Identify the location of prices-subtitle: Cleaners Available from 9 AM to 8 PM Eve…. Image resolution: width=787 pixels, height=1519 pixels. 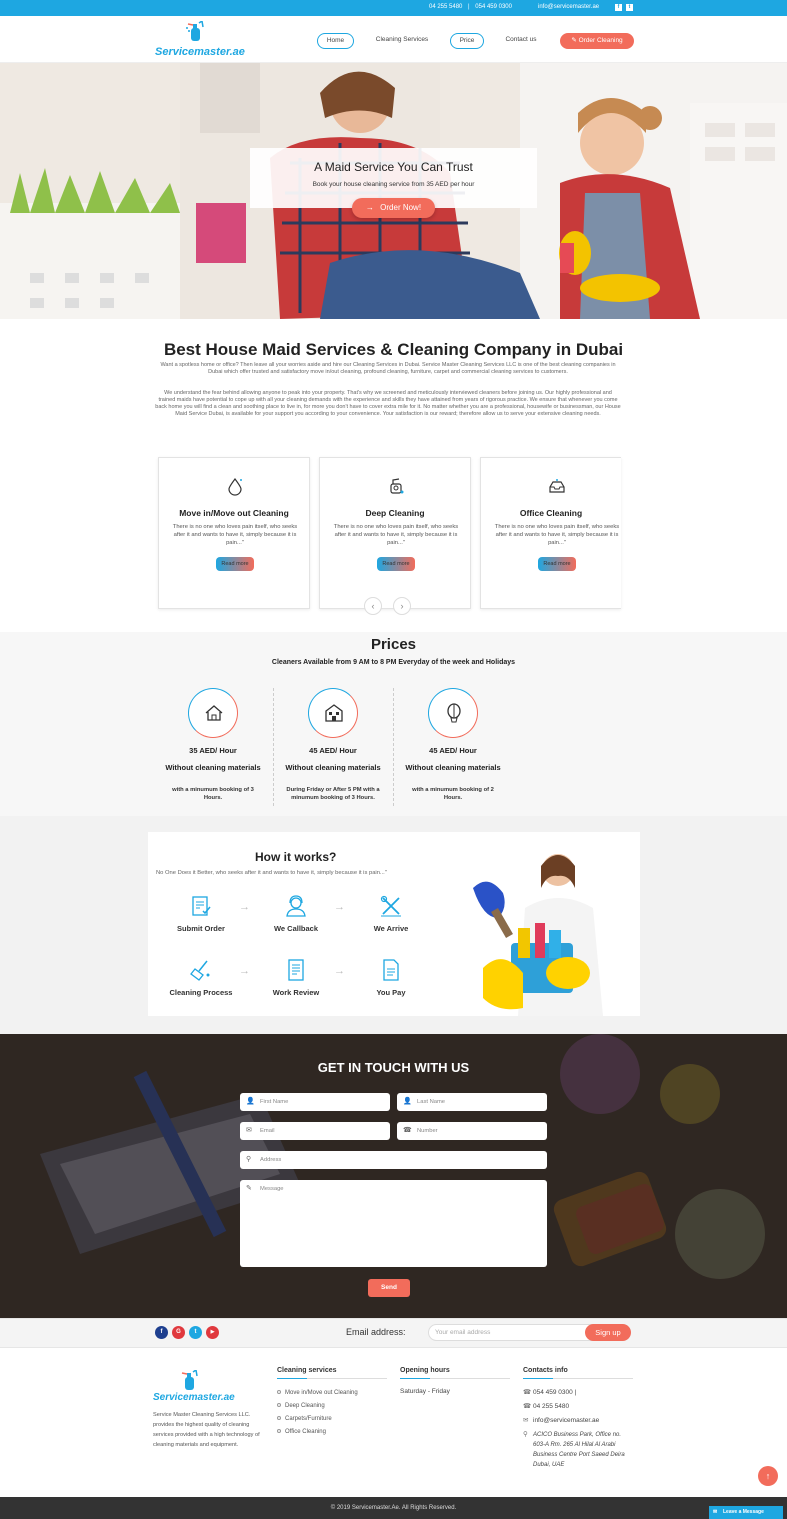
(393, 662).